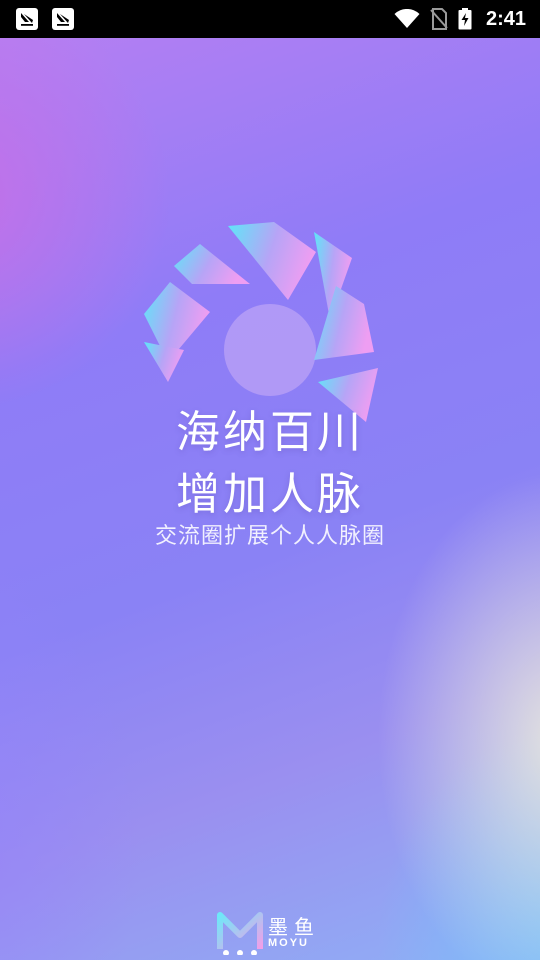  Describe the element at coordinates (439, 19) in the screenshot. I see `no-sim-icon` at that location.